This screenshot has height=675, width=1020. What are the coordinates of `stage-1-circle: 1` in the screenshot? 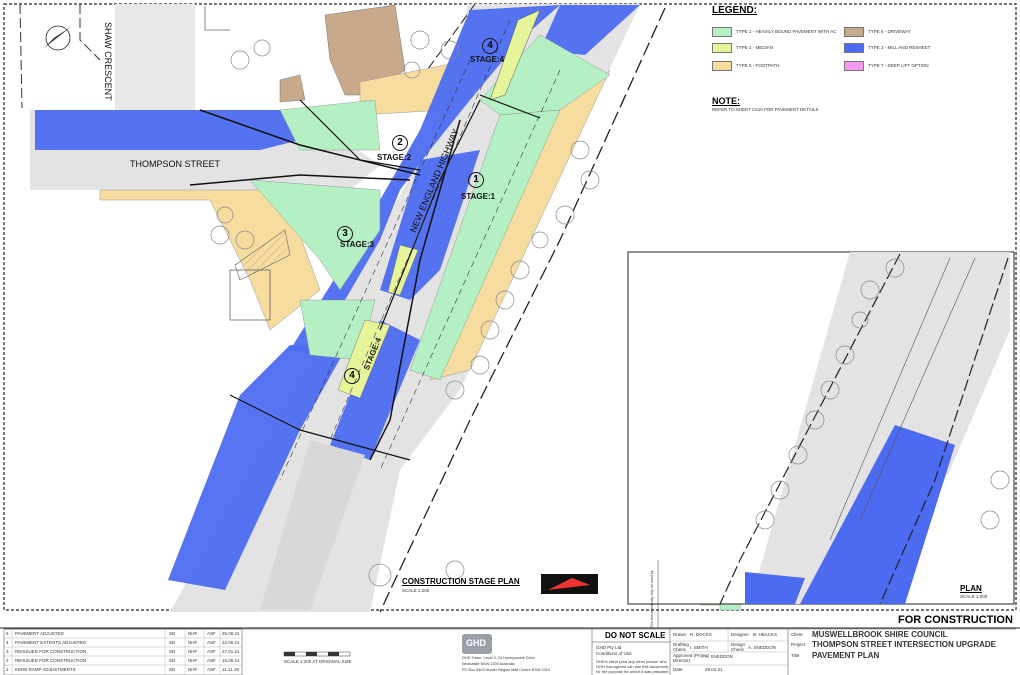 It's located at (476, 180).